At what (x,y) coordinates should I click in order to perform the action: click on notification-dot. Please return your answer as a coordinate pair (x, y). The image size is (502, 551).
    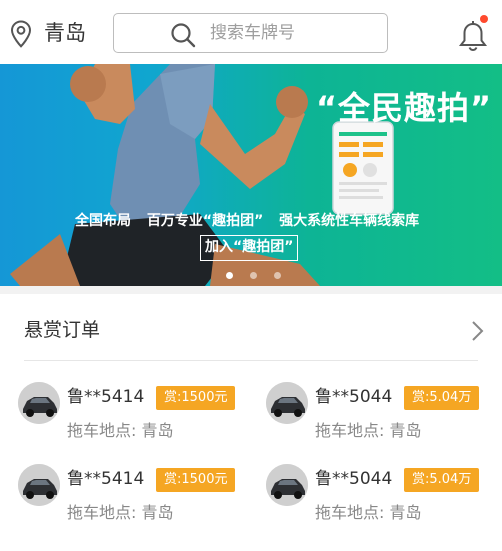
    Looking at the image, I should click on (484, 19).